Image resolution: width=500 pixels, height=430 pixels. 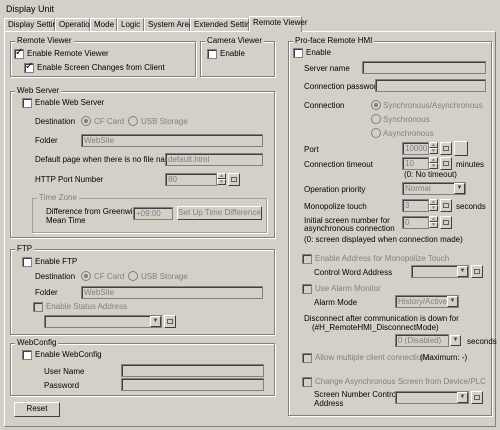 What do you see at coordinates (56, 261) in the screenshot?
I see `enable-ftp-label: Enable FTP` at bounding box center [56, 261].